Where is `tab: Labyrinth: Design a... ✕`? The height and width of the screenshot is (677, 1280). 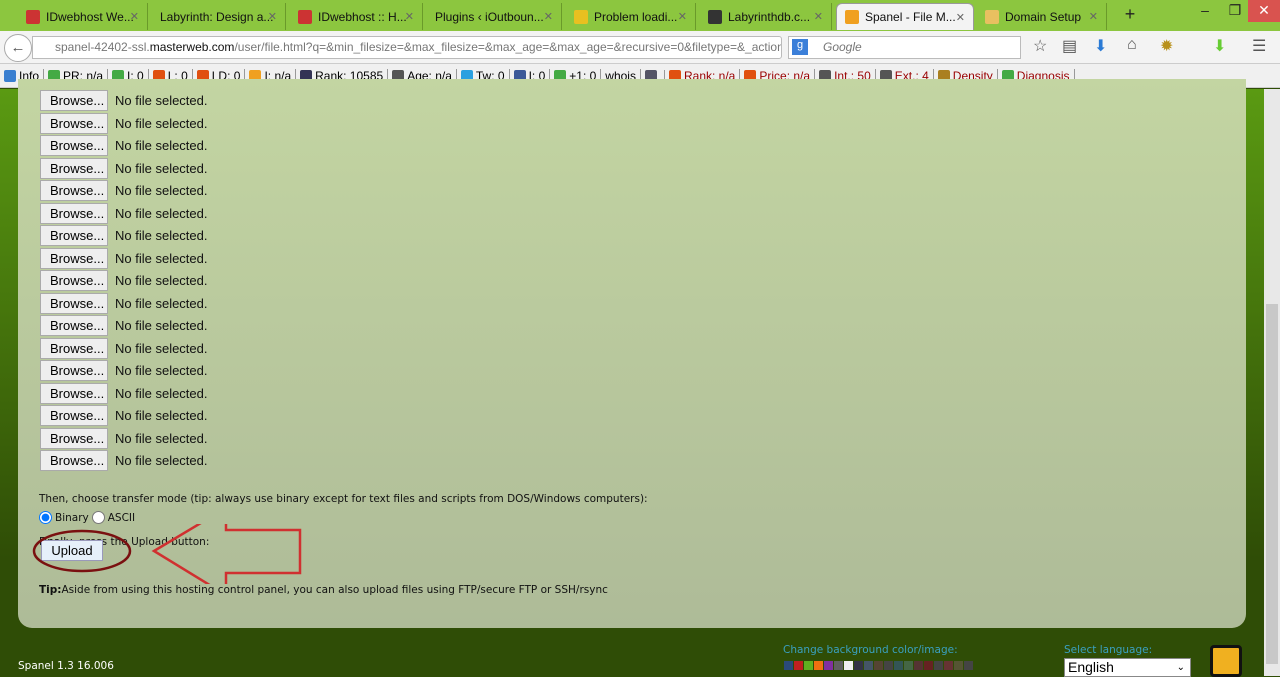
tab: Labyrinth: Design a... ✕ is located at coordinates (219, 16).